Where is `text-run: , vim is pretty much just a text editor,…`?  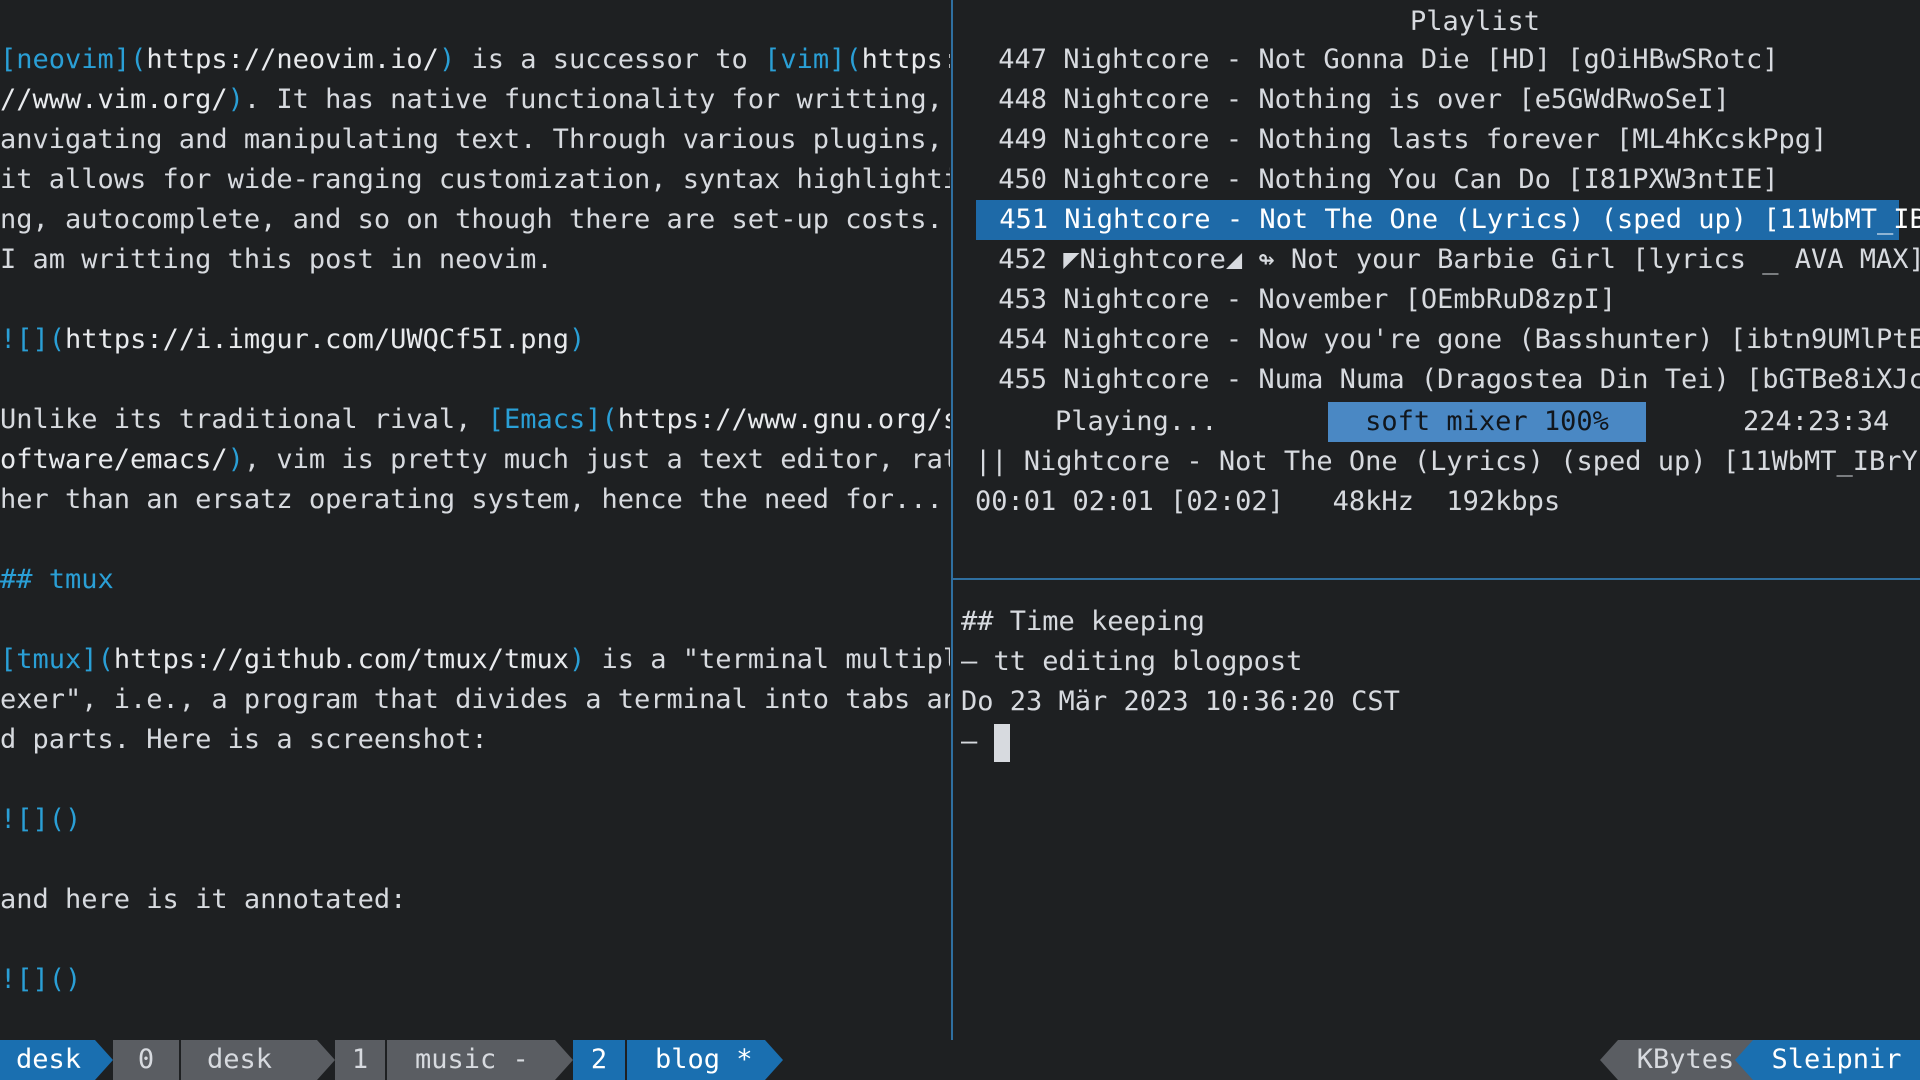 text-run: , vim is pretty much just a text editor,… is located at coordinates (596, 459).